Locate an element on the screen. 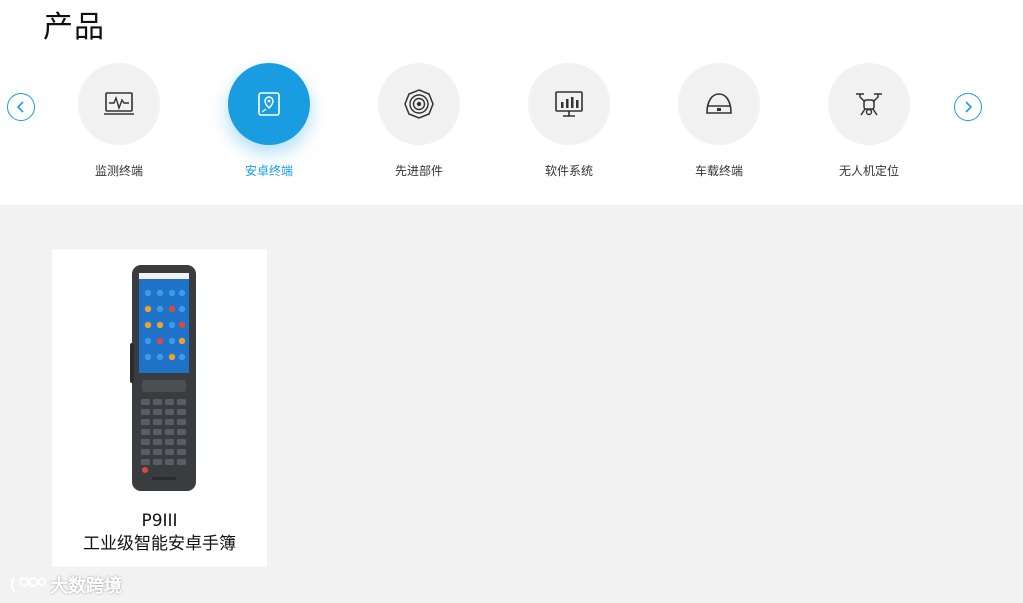  product-card: P9III 工业级智能安卓手簿 is located at coordinates (159, 408).